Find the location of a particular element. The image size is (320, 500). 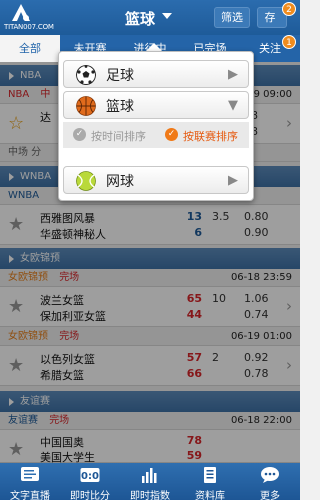

chevron-down-icon is located at coordinates (167, 16).